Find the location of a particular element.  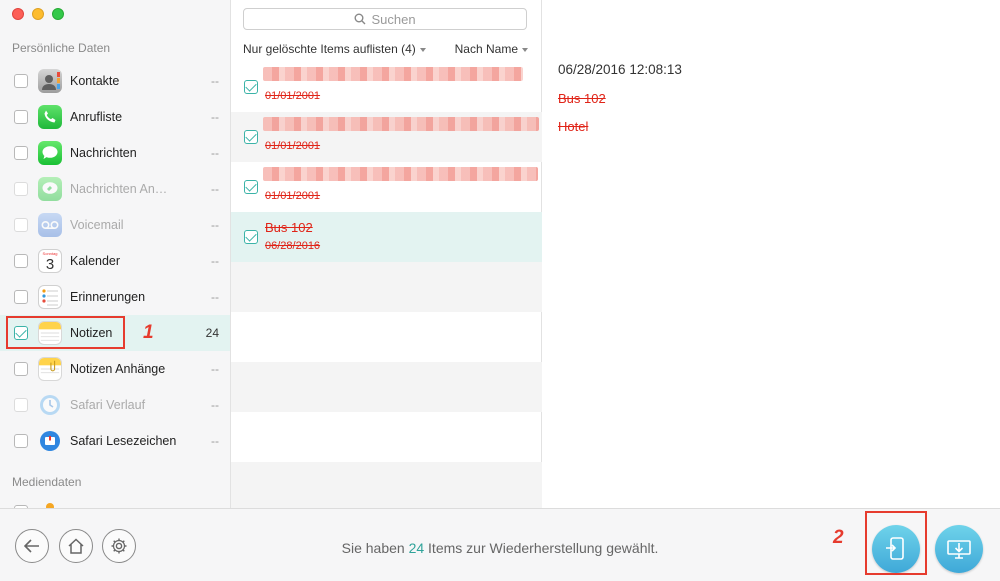

sidebar-item-call-history: Anrufliste -- is located at coordinates (115, 117).